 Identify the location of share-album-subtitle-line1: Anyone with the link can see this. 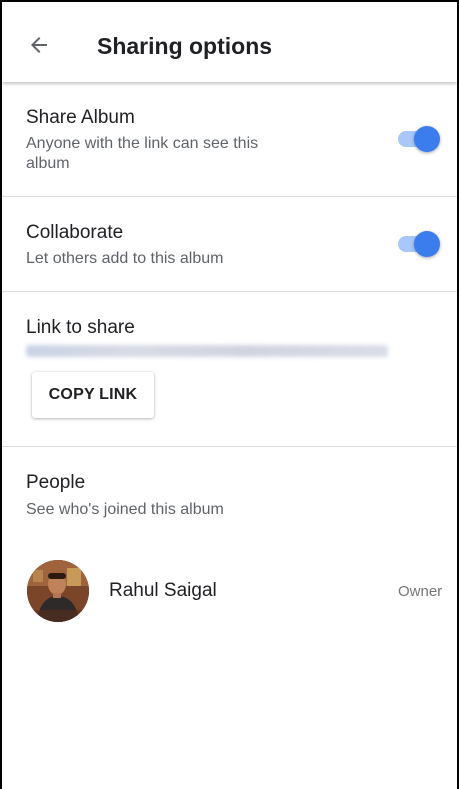
(142, 143).